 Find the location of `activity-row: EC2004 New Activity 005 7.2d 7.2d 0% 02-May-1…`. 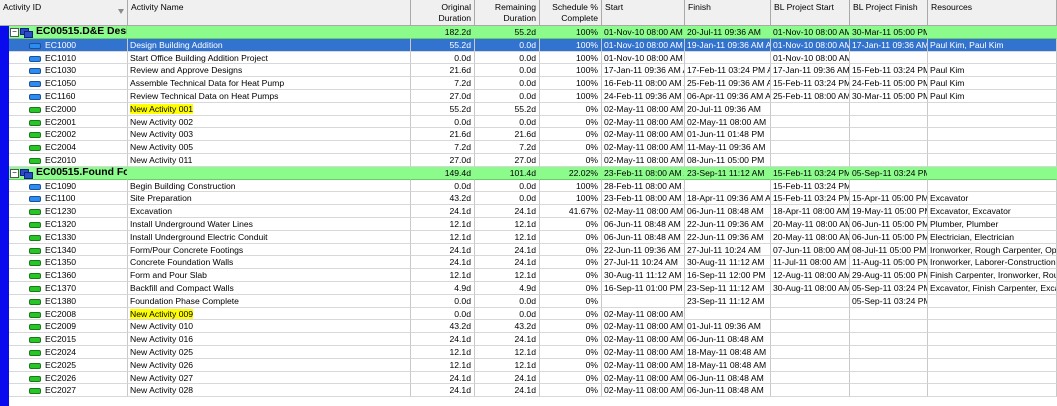

activity-row: EC2004 New Activity 005 7.2d 7.2d 0% 02-May-1… is located at coordinates (528, 147).